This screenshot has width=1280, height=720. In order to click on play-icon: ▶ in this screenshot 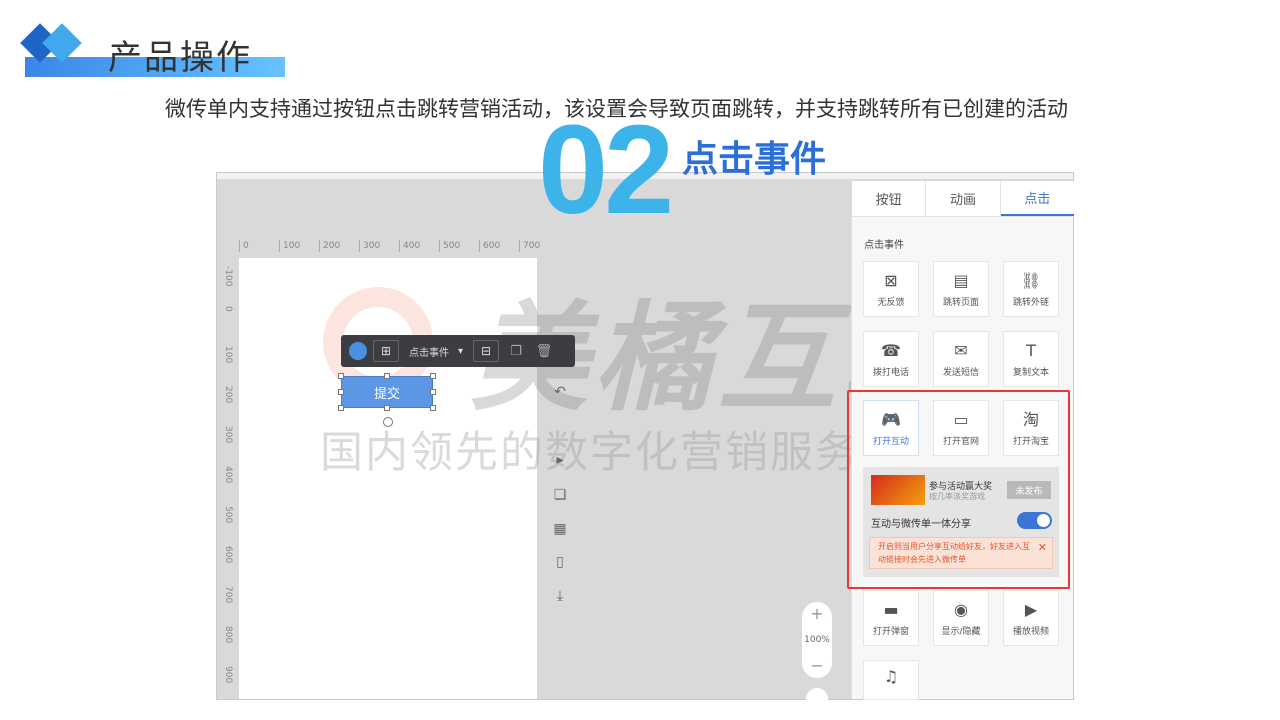, I will do `click(1031, 609)`.